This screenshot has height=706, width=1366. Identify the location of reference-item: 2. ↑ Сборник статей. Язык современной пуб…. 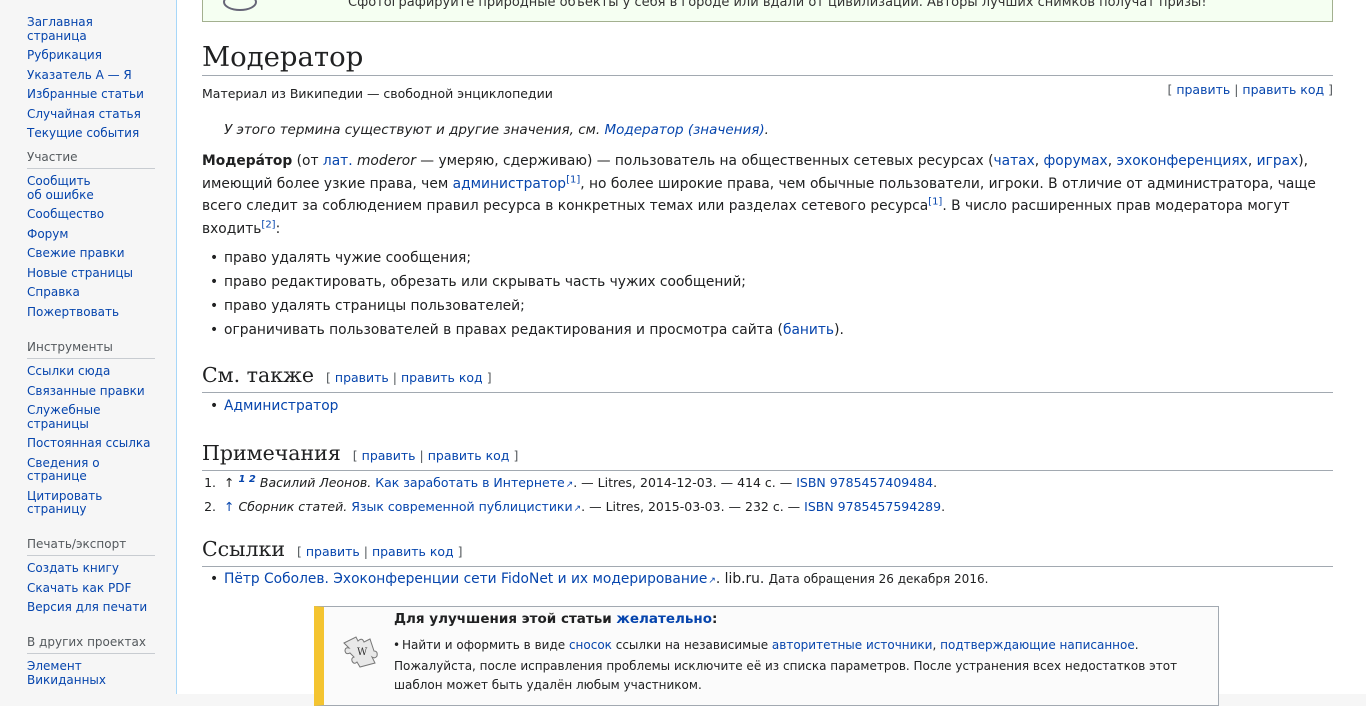
(573, 508).